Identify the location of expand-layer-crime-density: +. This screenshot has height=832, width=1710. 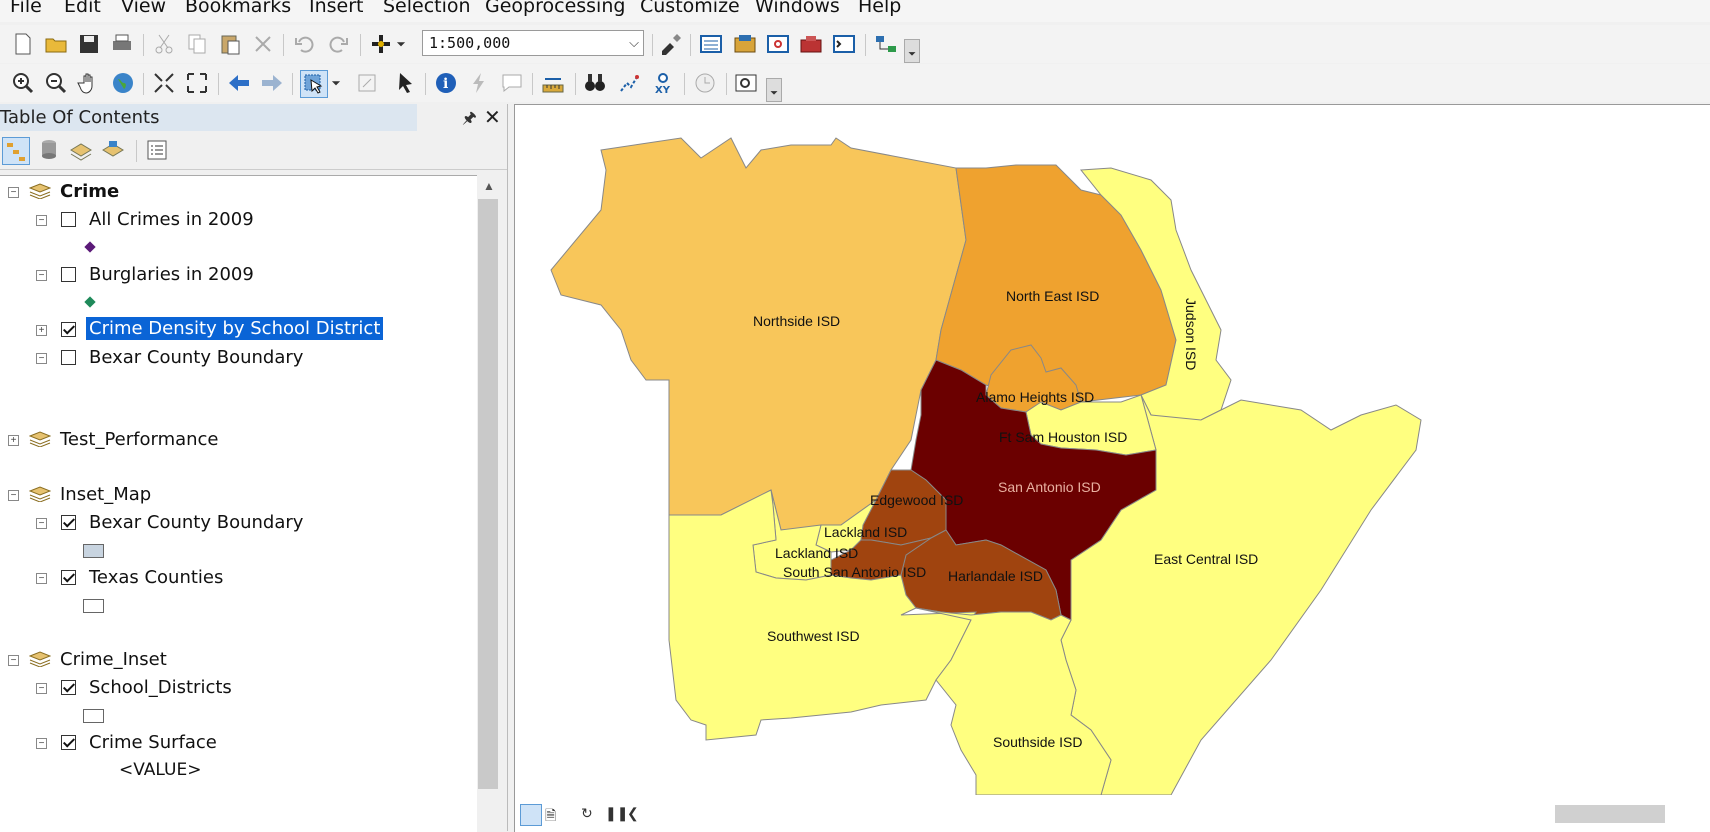
(41, 330).